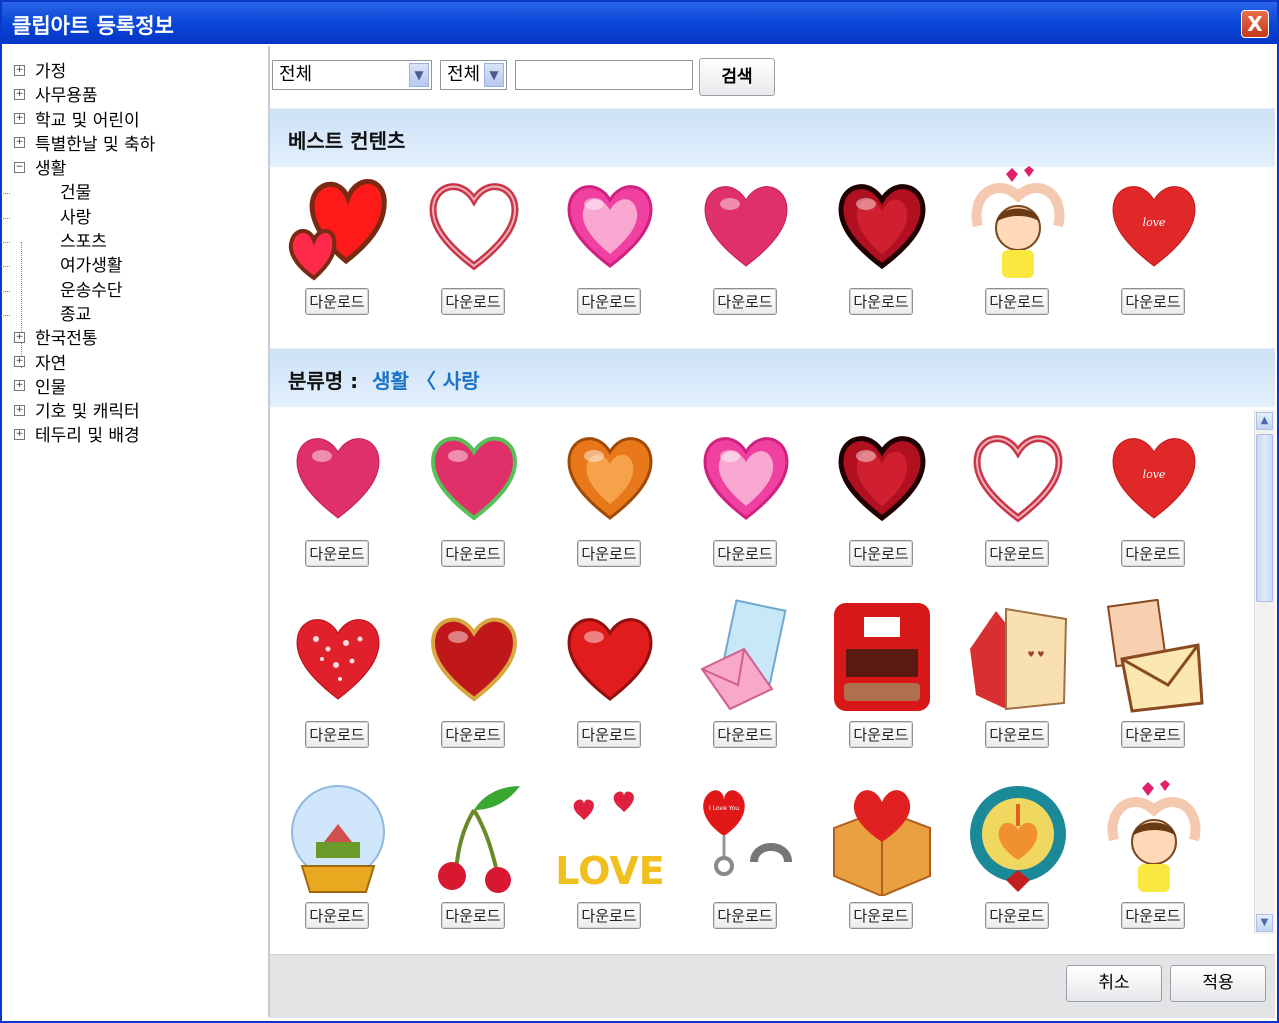 The width and height of the screenshot is (1279, 1023). What do you see at coordinates (1218, 983) in the screenshot?
I see `apply-button: 적용` at bounding box center [1218, 983].